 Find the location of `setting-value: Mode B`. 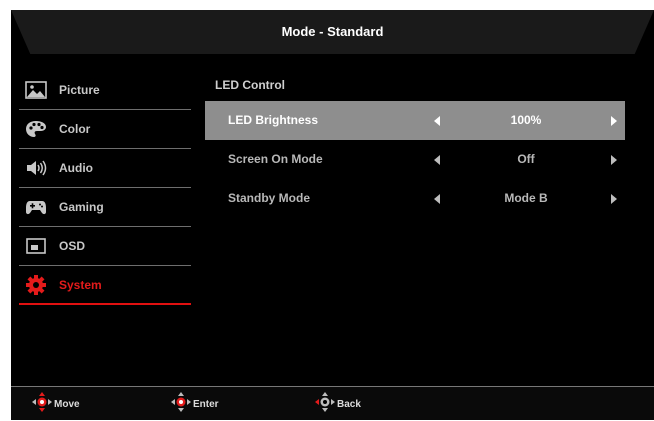

setting-value: Mode B is located at coordinates (526, 198).